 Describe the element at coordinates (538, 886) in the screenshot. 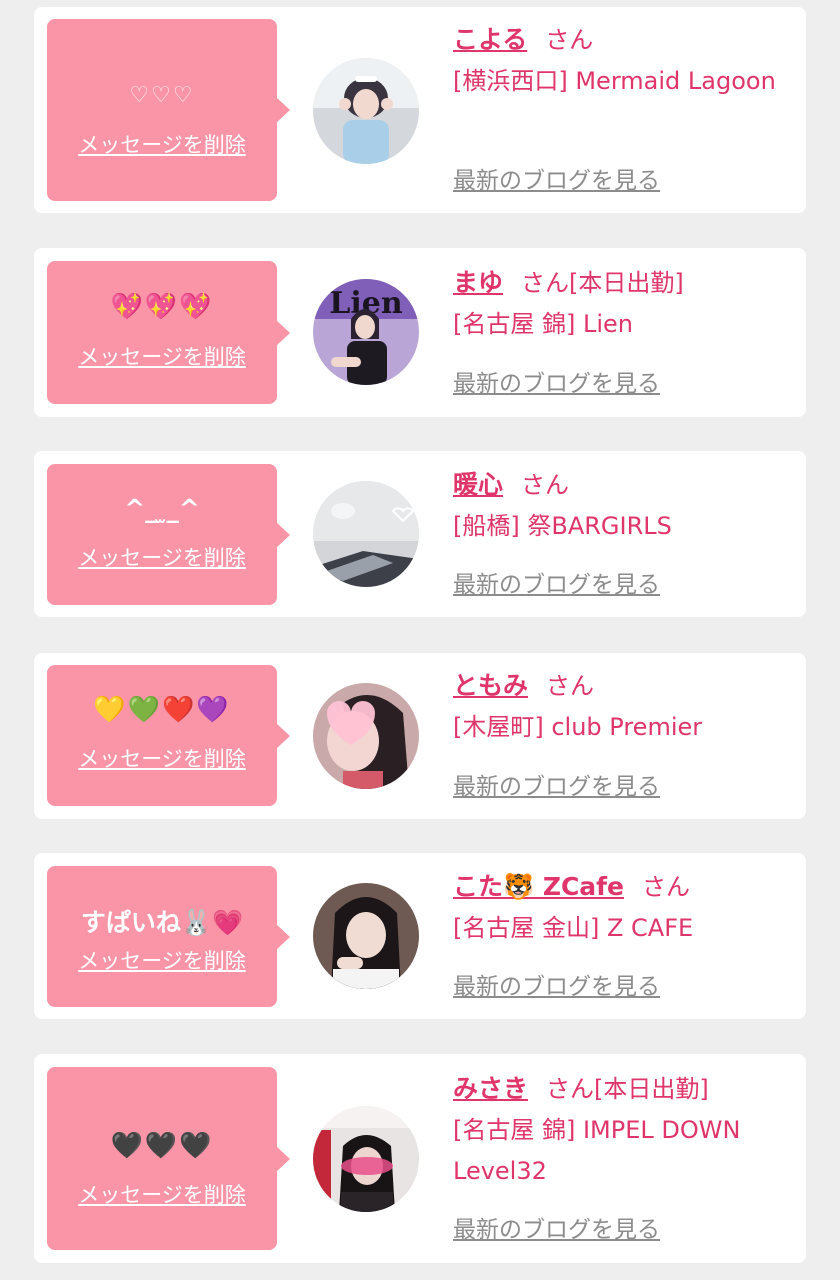

I see `cast-name-link: こた🐯 ZCafe` at that location.